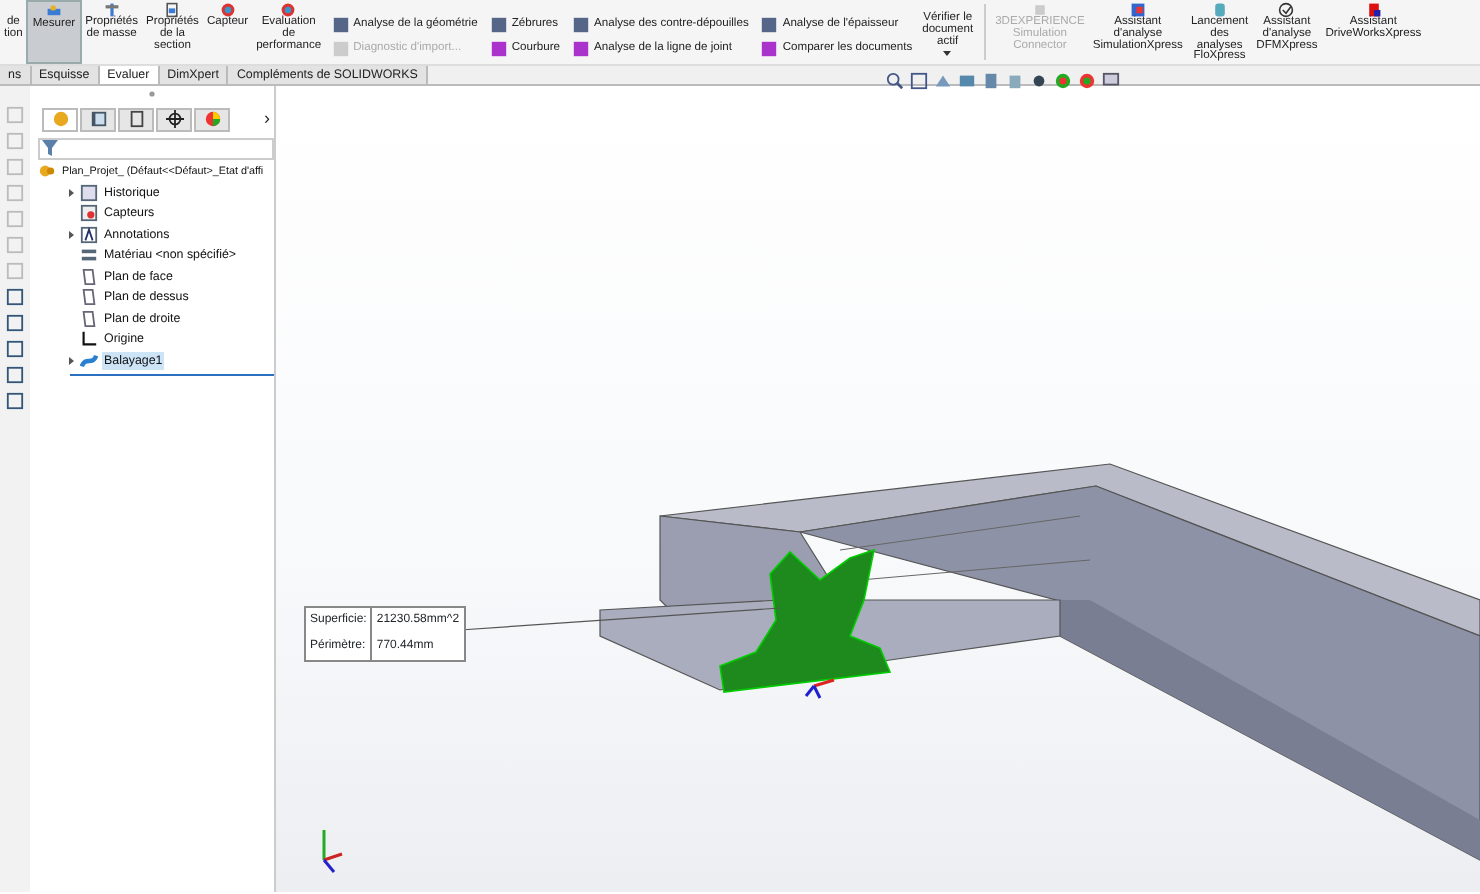 This screenshot has height=894, width=1480. Describe the element at coordinates (212, 119) in the screenshot. I see `display-icon` at that location.